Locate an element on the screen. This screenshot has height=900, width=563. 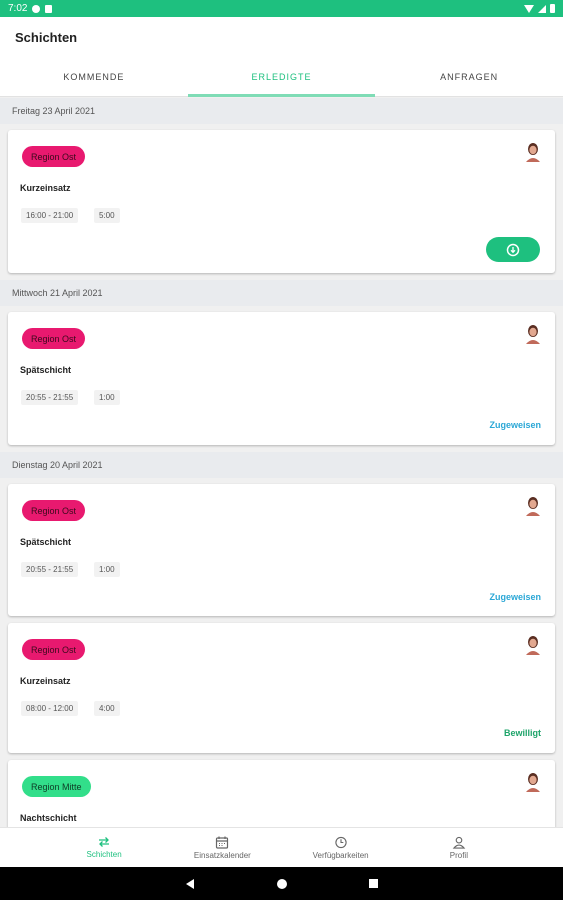
nav-schichten: Schichten is located at coordinates (104, 847).